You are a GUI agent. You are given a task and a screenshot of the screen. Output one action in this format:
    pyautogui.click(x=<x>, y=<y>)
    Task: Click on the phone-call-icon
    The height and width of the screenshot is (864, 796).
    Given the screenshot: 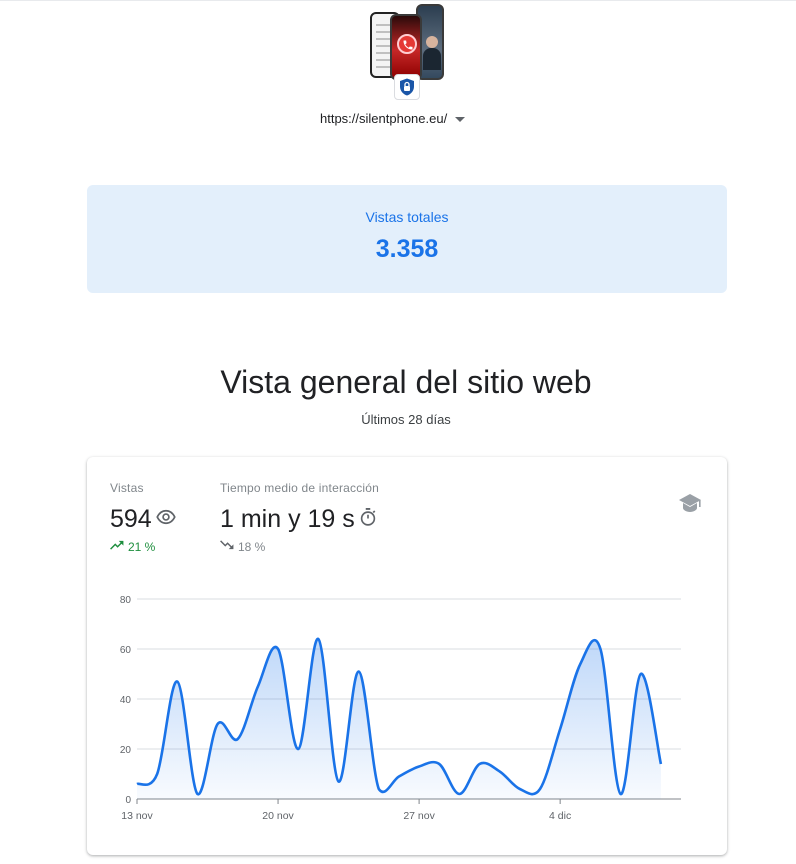 What is the action you would take?
    pyautogui.click(x=407, y=44)
    